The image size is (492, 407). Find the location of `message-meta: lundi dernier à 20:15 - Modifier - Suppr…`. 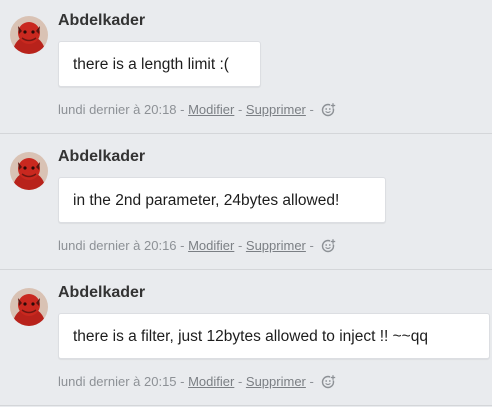

message-meta: lundi dernier à 20:15 - Modifier - Suppr… is located at coordinates (197, 381).